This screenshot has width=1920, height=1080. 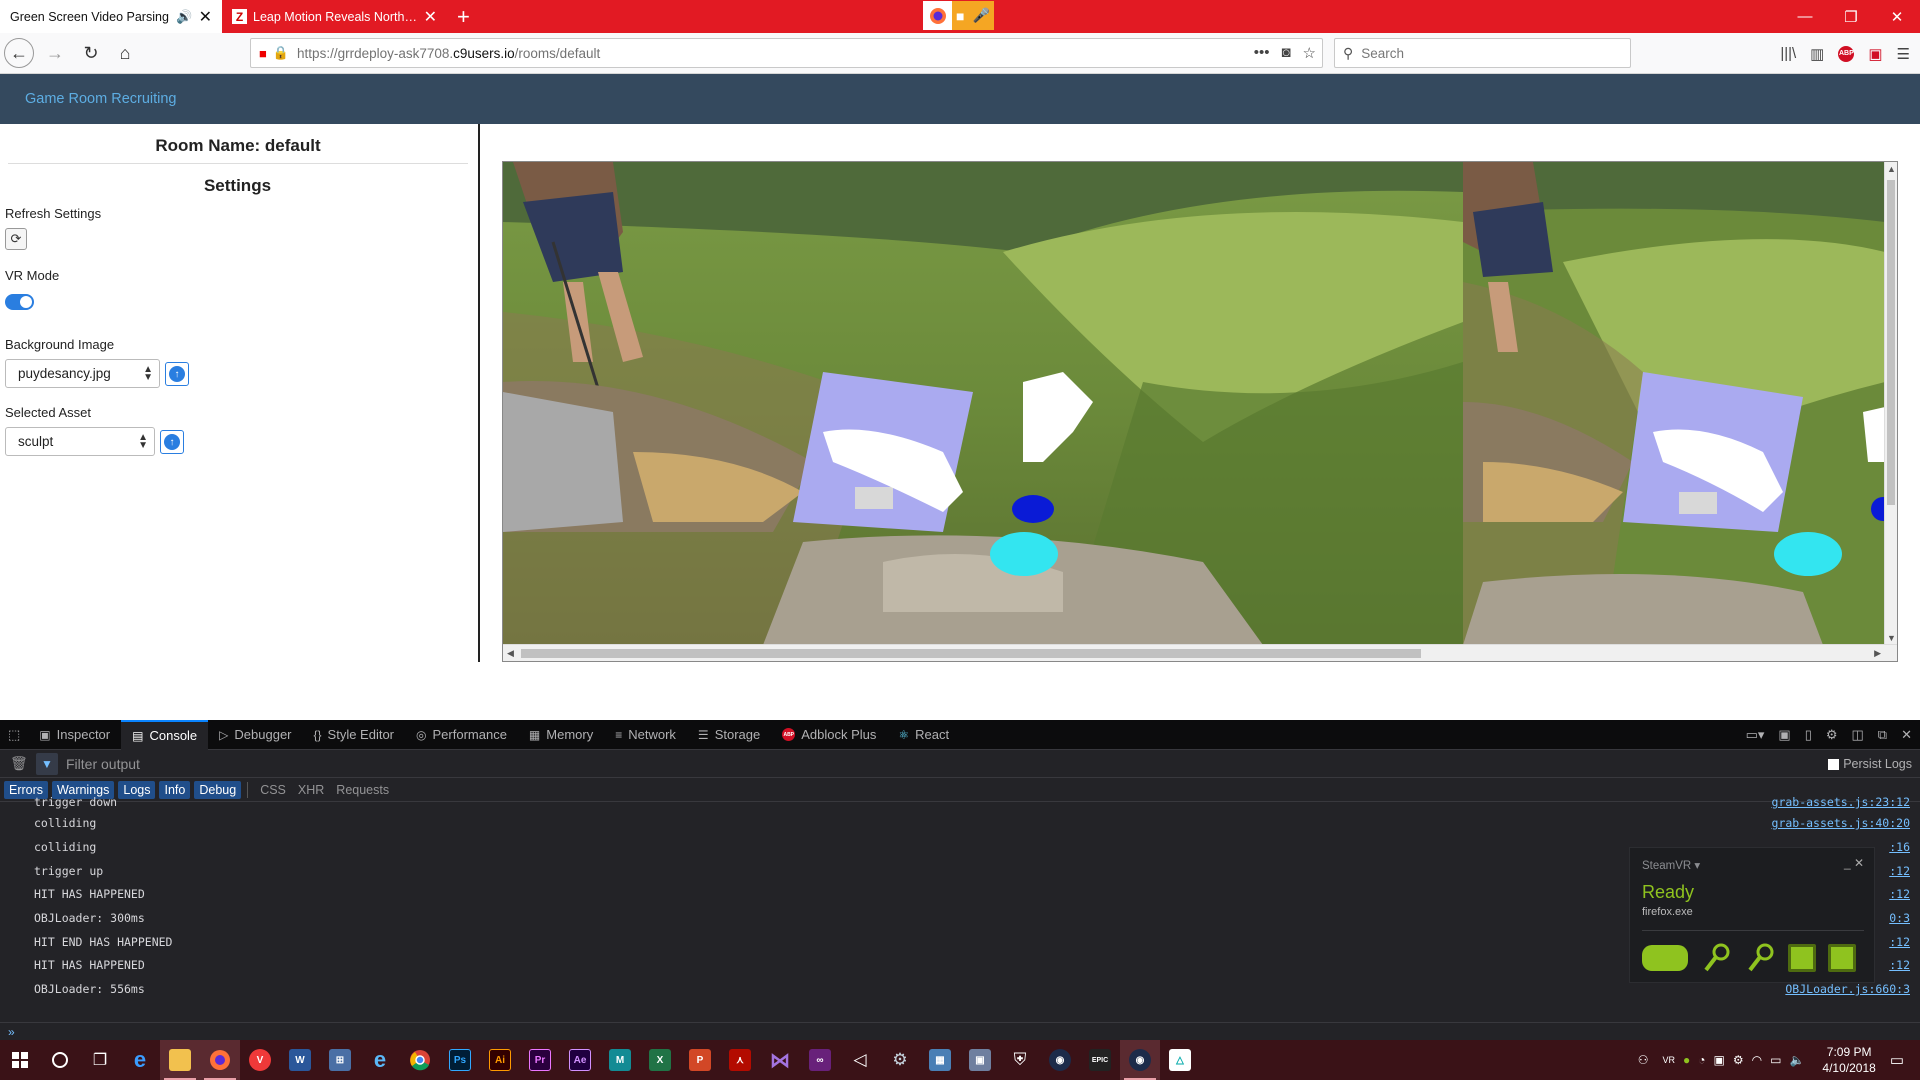 What do you see at coordinates (80, 441) in the screenshot?
I see `selected-asset-select: sculpt ▲ ▼` at bounding box center [80, 441].